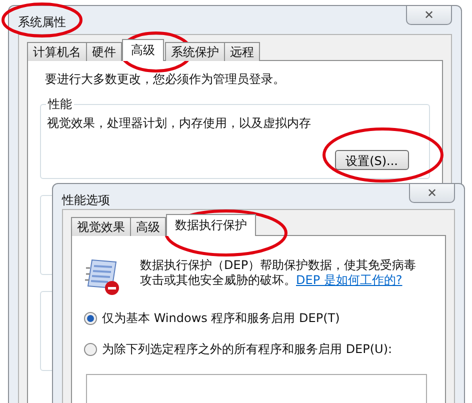  Describe the element at coordinates (247, 349) in the screenshot. I see `radio-label: 为除下列选定程序之外的所有程序和服务启用 DEP(U):` at that location.